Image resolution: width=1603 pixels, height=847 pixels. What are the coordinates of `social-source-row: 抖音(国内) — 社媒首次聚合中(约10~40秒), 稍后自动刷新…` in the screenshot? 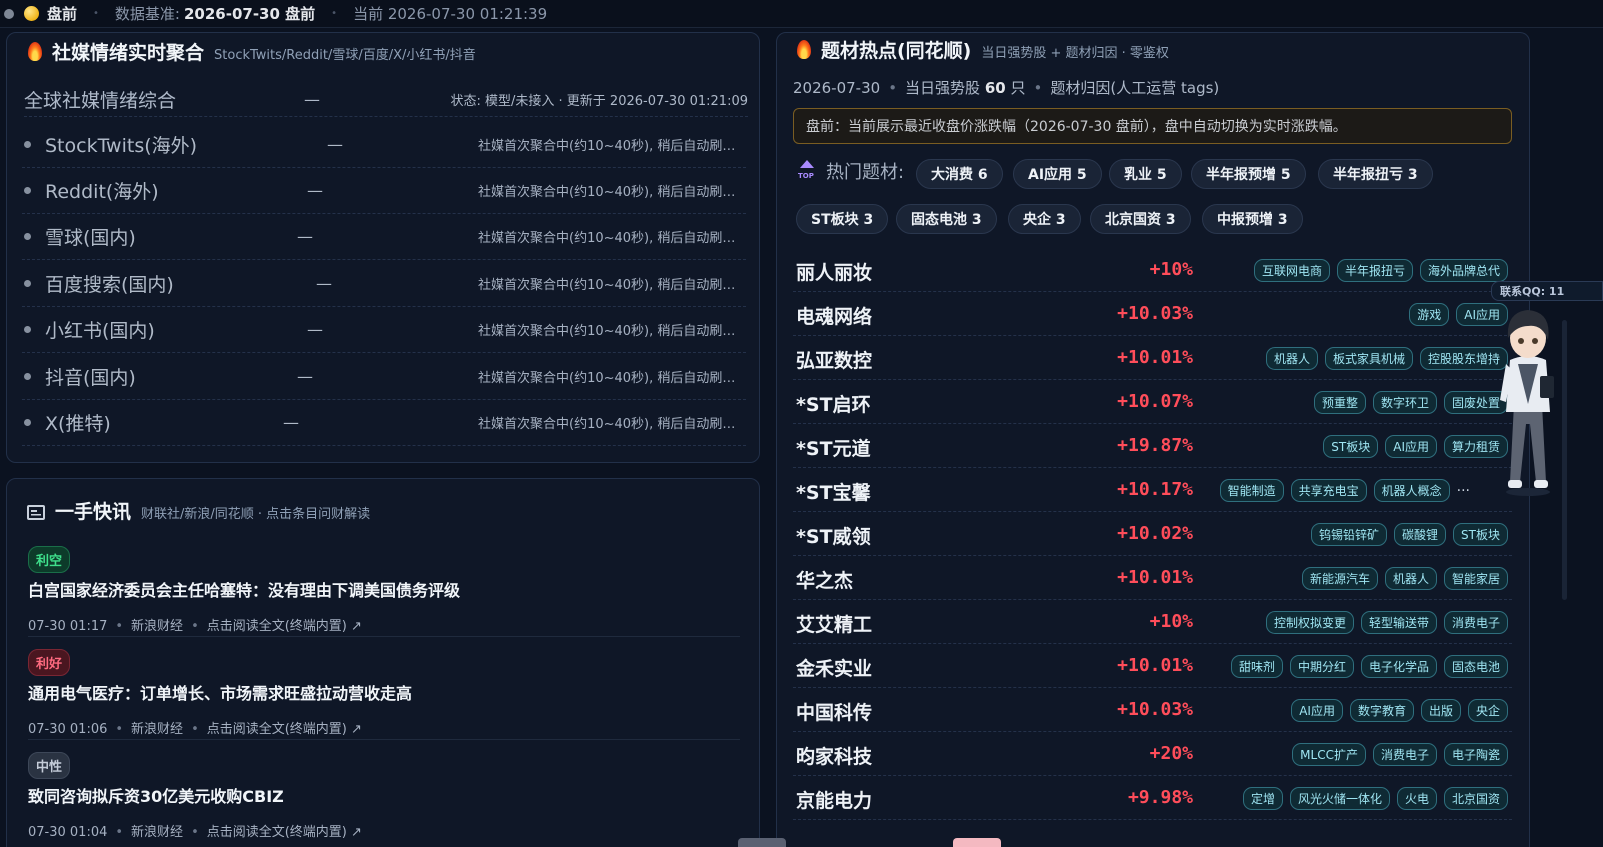 It's located at (384, 377).